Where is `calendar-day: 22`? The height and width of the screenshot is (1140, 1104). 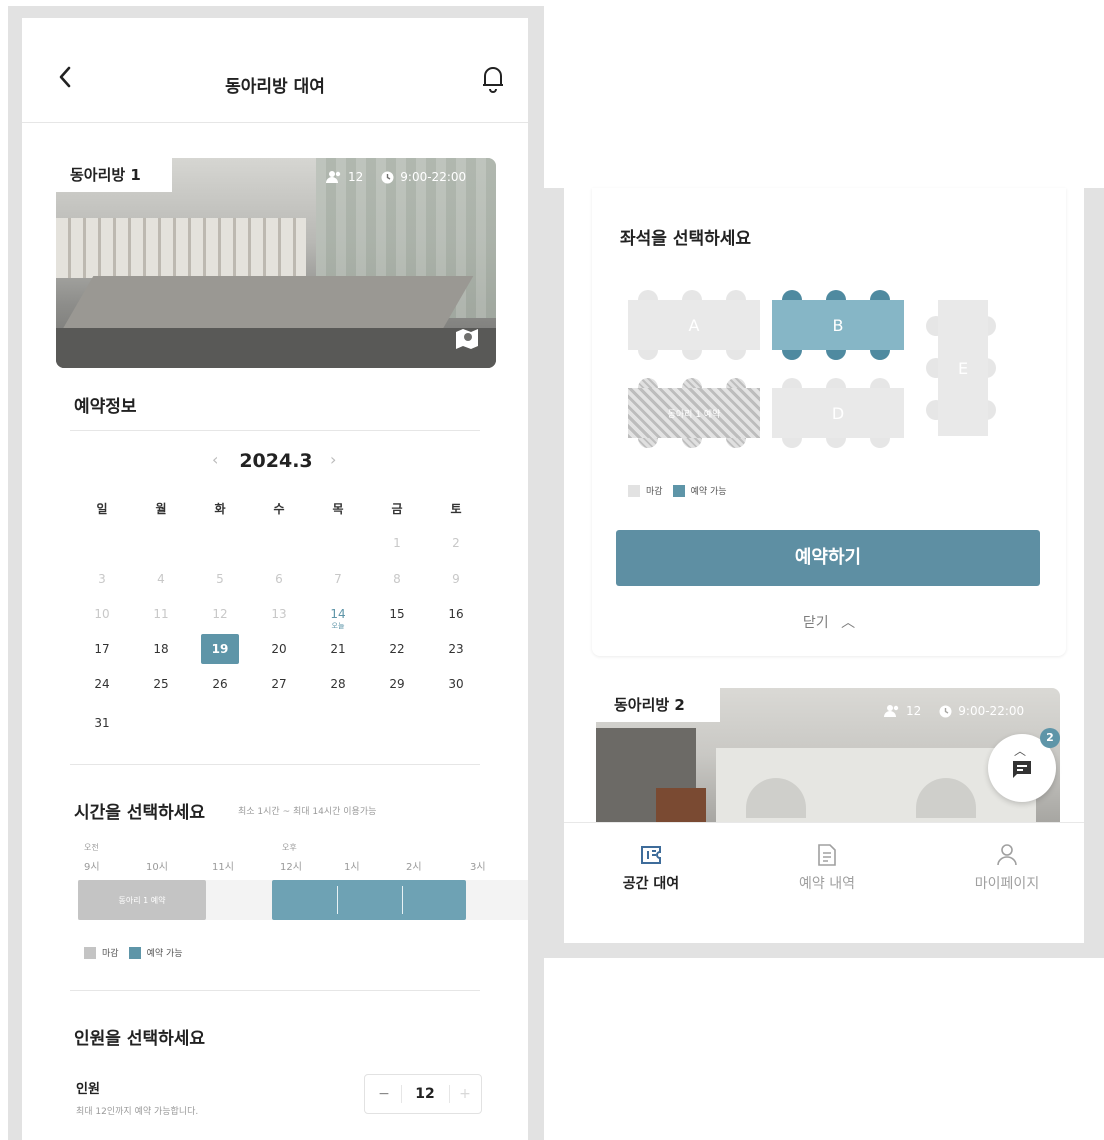 calendar-day: 22 is located at coordinates (397, 649).